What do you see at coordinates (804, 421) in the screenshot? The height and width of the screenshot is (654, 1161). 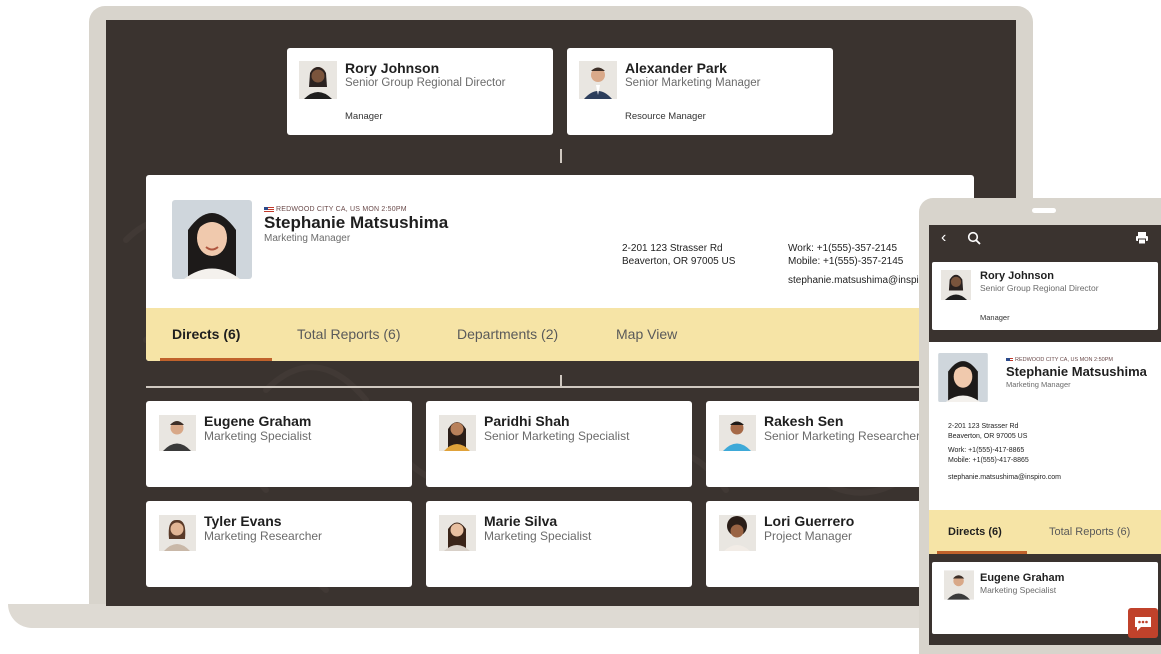 I see `report-name: Rakesh Sen` at bounding box center [804, 421].